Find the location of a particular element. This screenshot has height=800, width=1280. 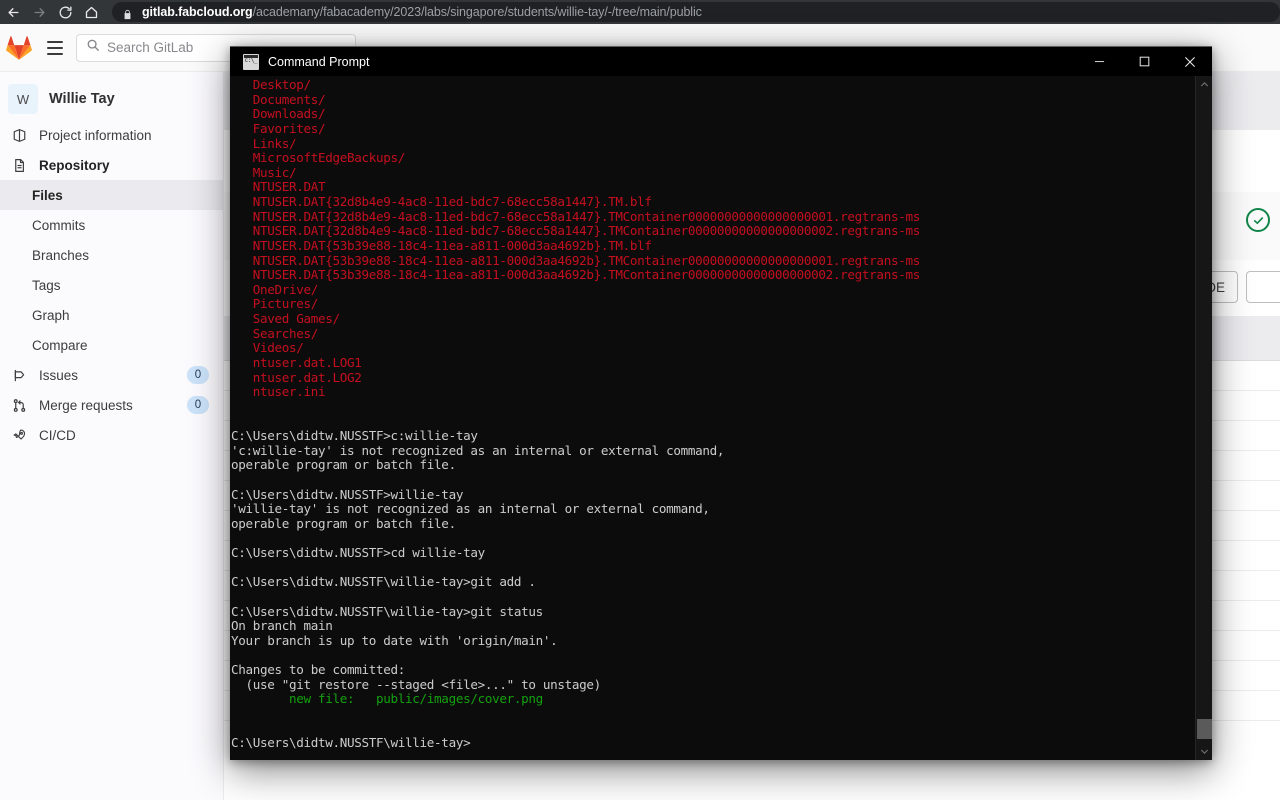

terminal-line: operable program or batch file. is located at coordinates (343, 523).